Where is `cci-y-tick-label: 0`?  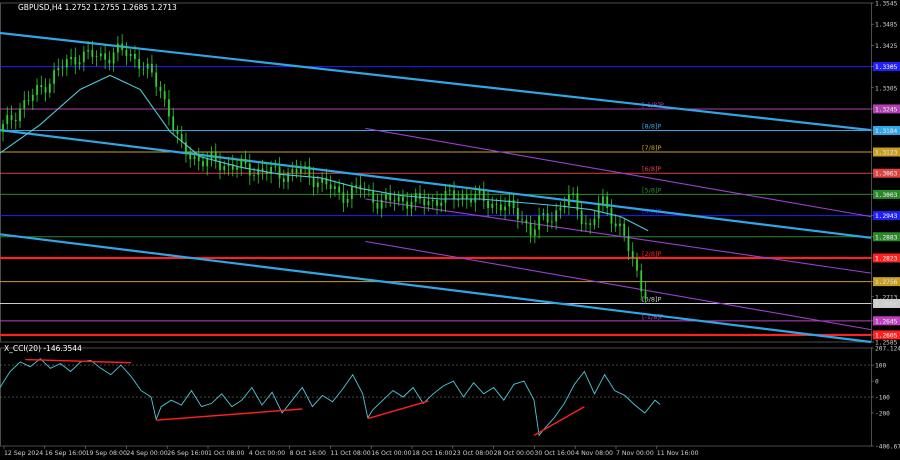 cci-y-tick-label: 0 is located at coordinates (877, 382).